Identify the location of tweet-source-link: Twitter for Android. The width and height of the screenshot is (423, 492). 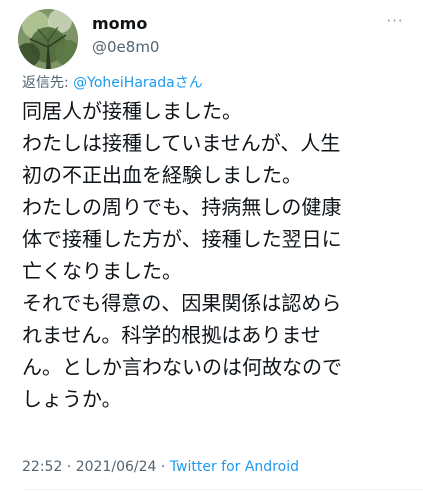
(234, 467).